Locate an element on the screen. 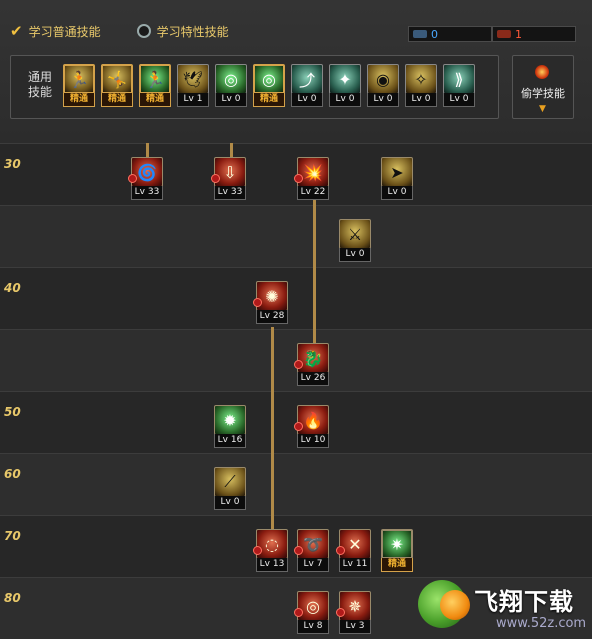  power-up-figure-icon: ✧ is located at coordinates (421, 79).